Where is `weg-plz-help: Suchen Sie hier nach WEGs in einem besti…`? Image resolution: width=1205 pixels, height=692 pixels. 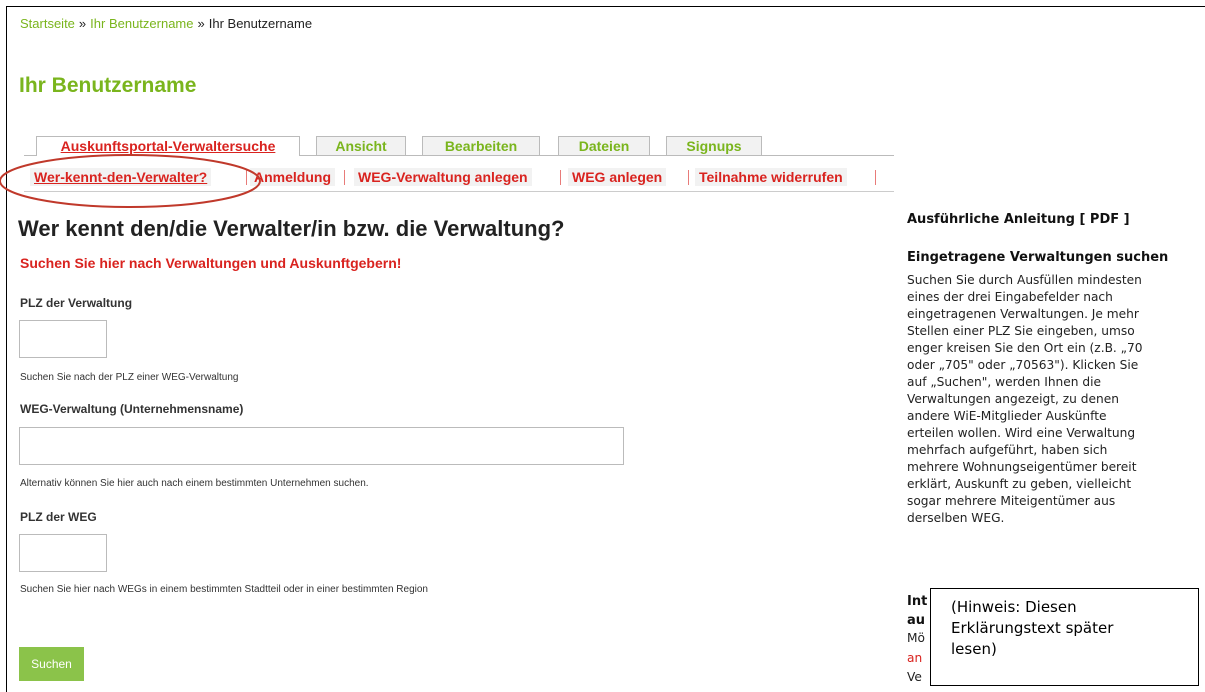 weg-plz-help: Suchen Sie hier nach WEGs in einem besti… is located at coordinates (224, 589).